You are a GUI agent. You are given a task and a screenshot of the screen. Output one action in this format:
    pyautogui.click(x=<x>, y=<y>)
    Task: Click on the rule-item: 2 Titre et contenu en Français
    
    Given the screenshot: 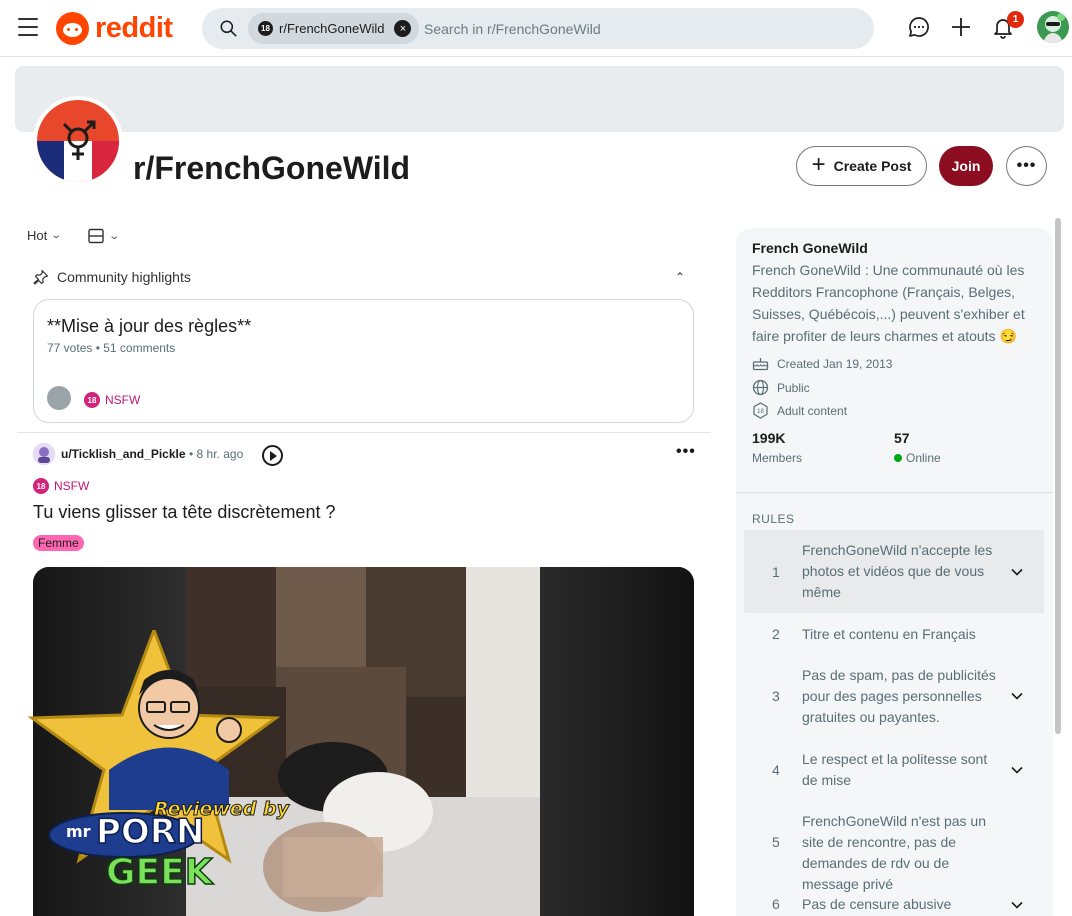 What is the action you would take?
    pyautogui.click(x=894, y=636)
    